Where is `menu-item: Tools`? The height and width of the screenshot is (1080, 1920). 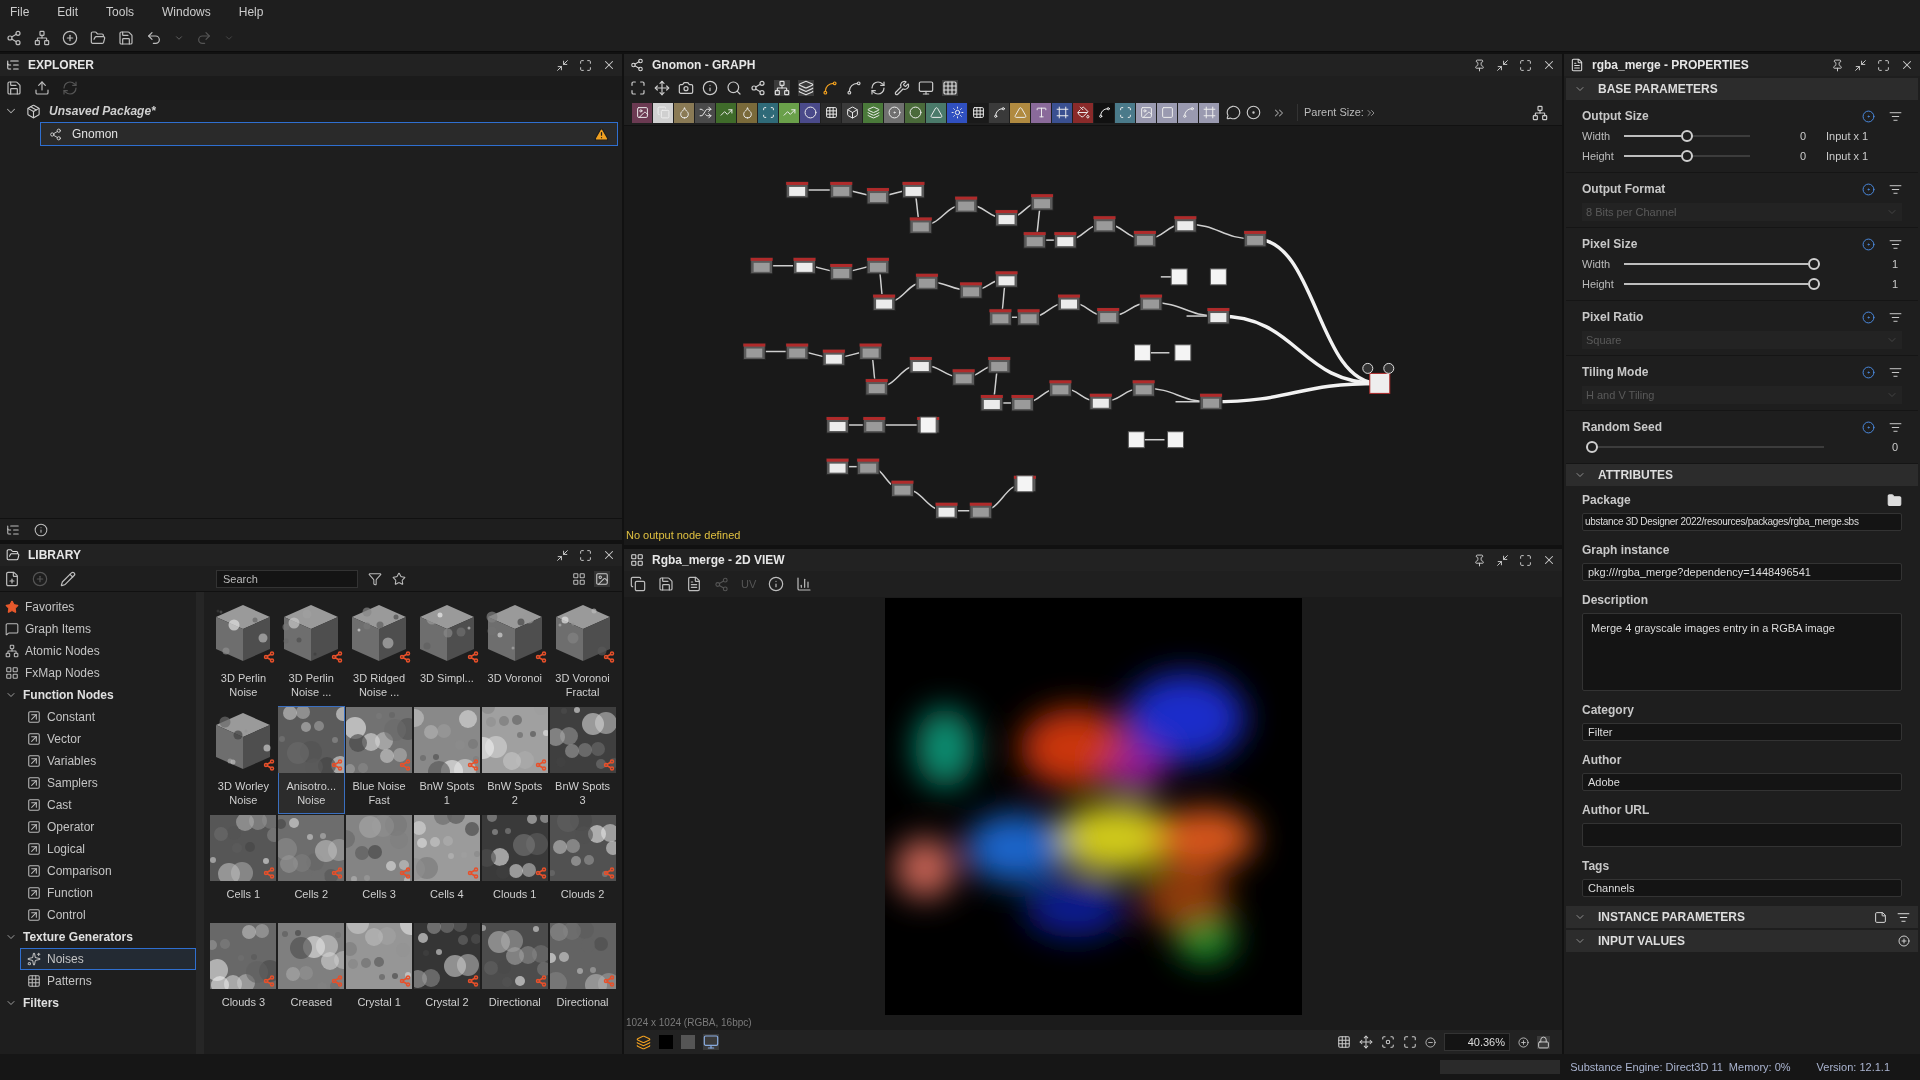
menu-item: Tools is located at coordinates (120, 12).